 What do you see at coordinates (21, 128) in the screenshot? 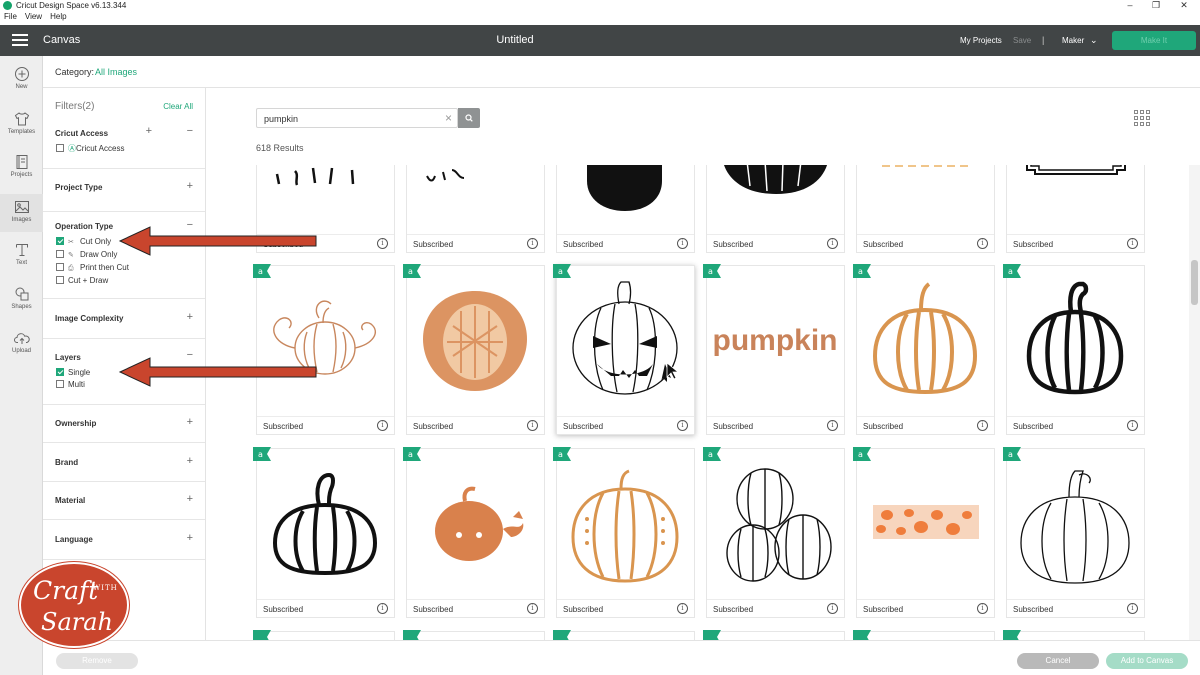
I see `rail-item-templates: Templates` at bounding box center [21, 128].